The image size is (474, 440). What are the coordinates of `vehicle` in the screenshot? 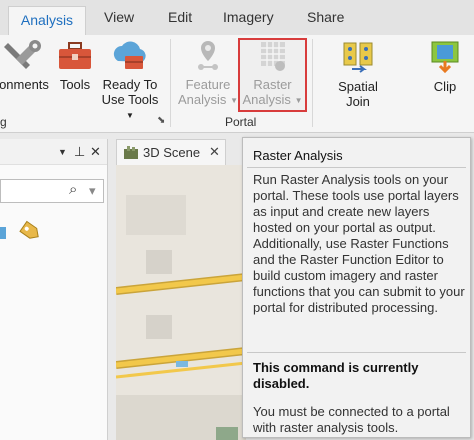 It's located at (182, 364).